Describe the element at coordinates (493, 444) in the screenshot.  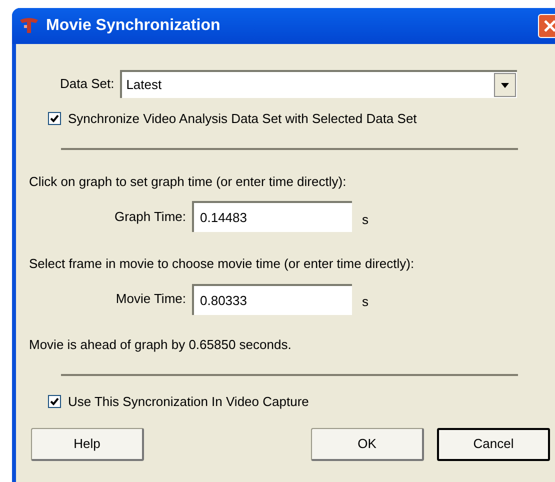
I see `dialog-button: Cancel` at that location.